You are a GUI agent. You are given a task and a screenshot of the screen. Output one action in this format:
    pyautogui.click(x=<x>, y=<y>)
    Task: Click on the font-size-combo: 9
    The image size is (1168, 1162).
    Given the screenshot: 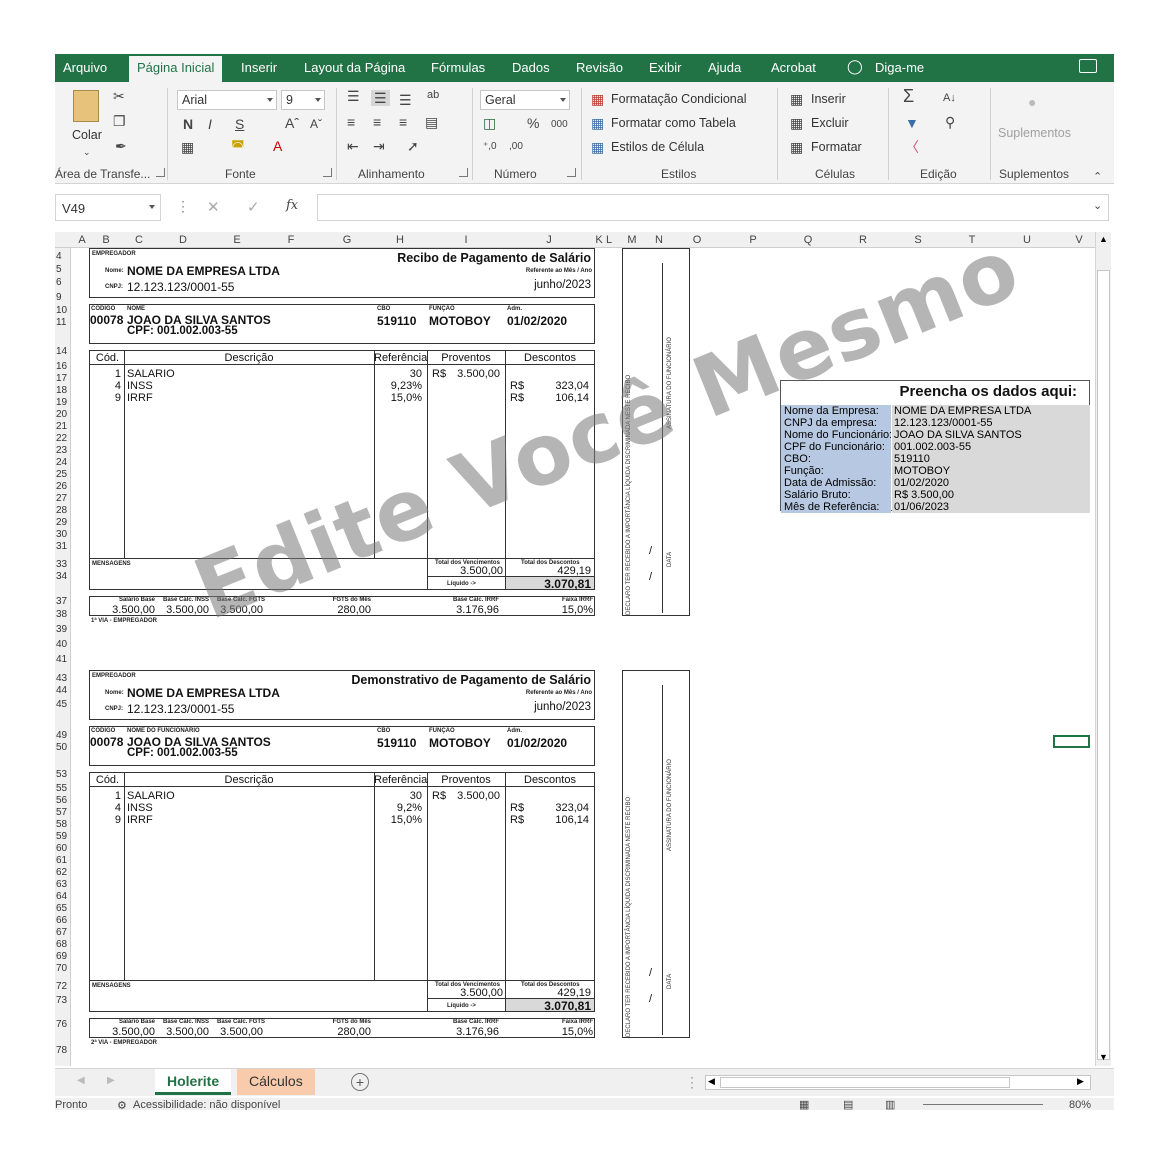 What is the action you would take?
    pyautogui.click(x=303, y=100)
    